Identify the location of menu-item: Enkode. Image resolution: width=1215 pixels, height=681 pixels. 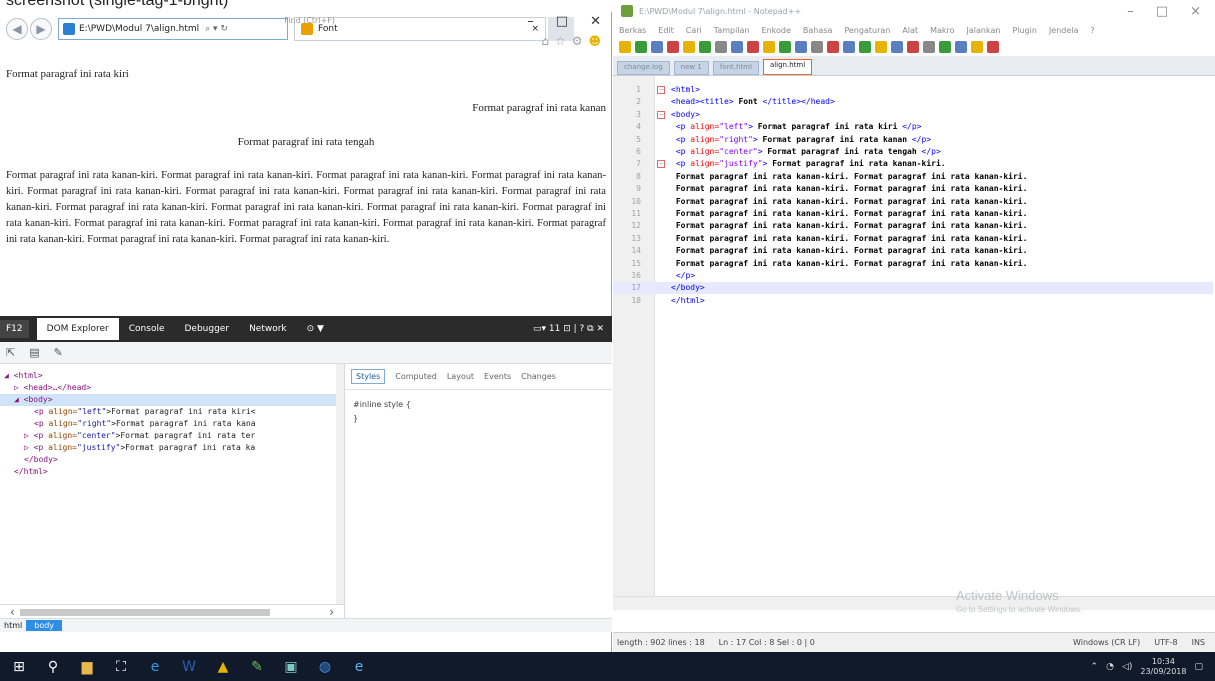
(776, 30).